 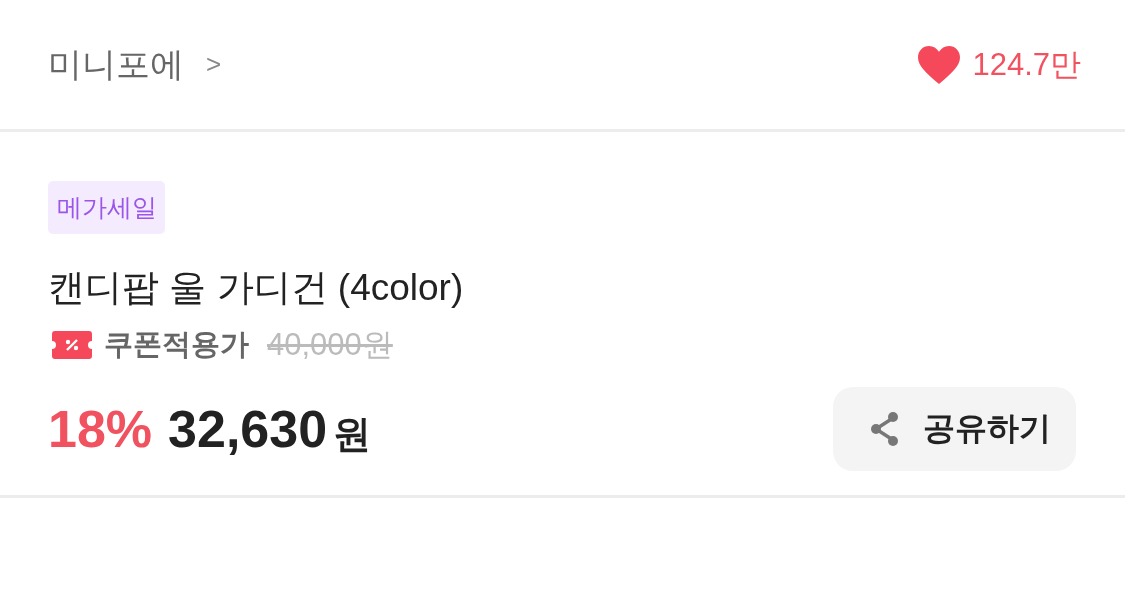 I want to click on share-icon, so click(x=885, y=429).